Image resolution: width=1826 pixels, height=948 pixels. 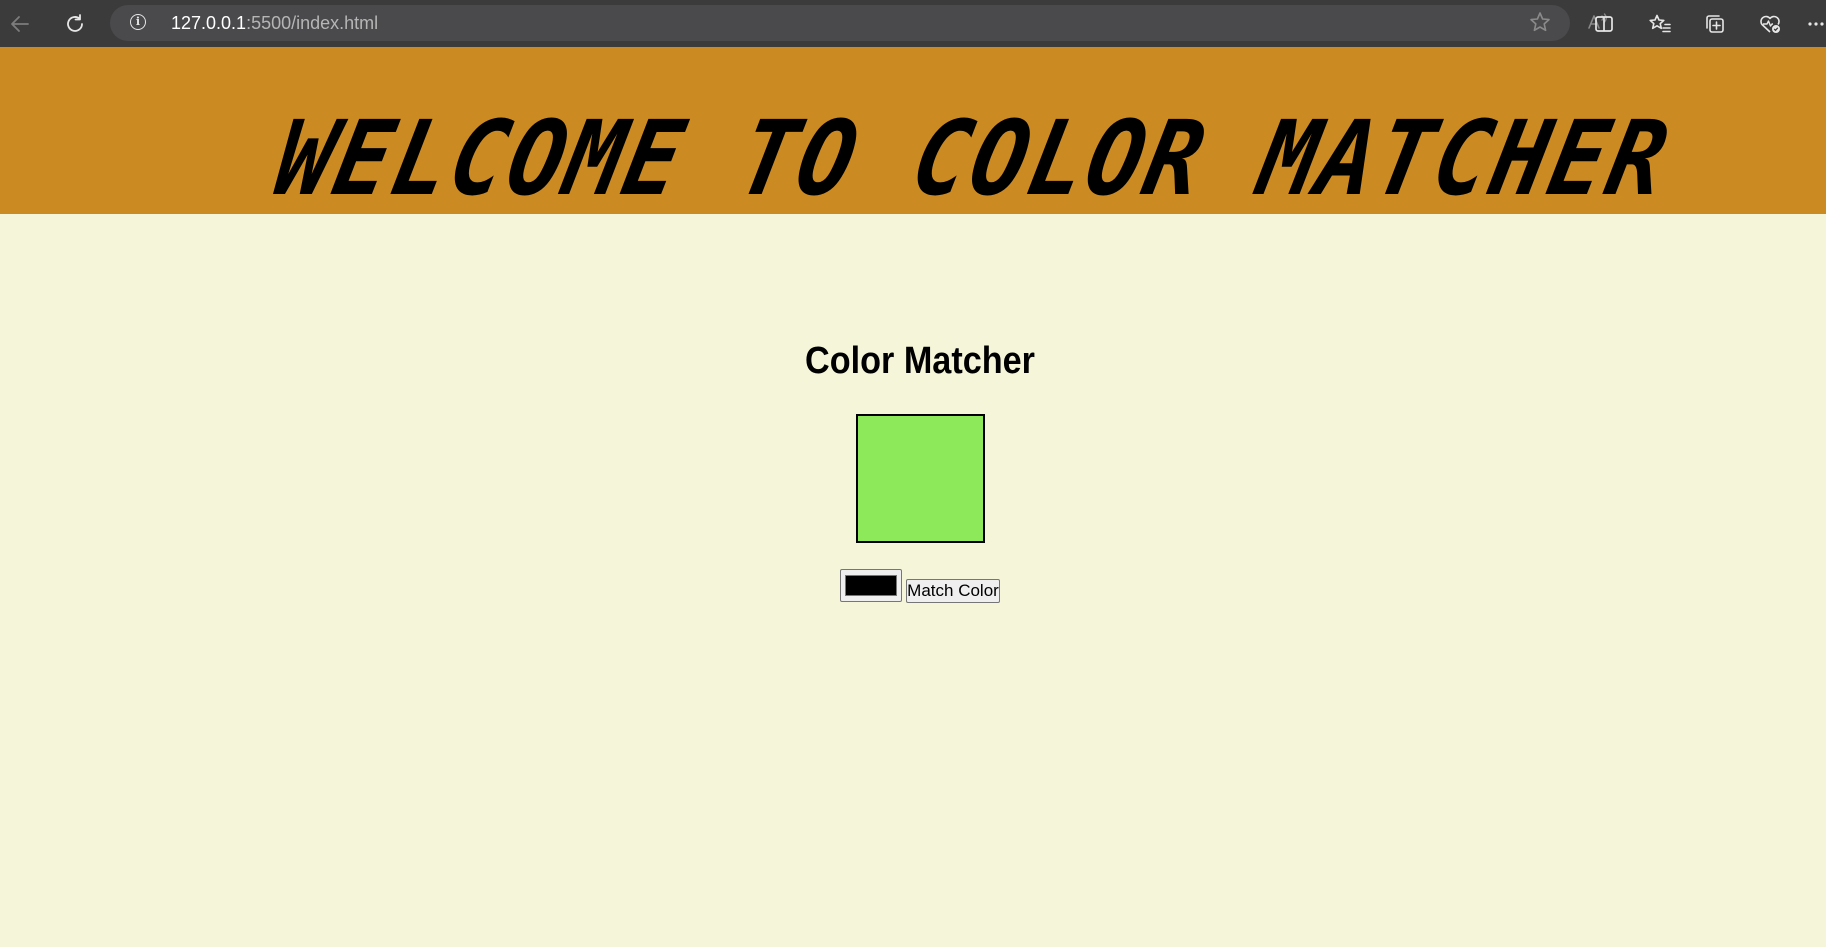 I want to click on favorites-button, so click(x=1660, y=24).